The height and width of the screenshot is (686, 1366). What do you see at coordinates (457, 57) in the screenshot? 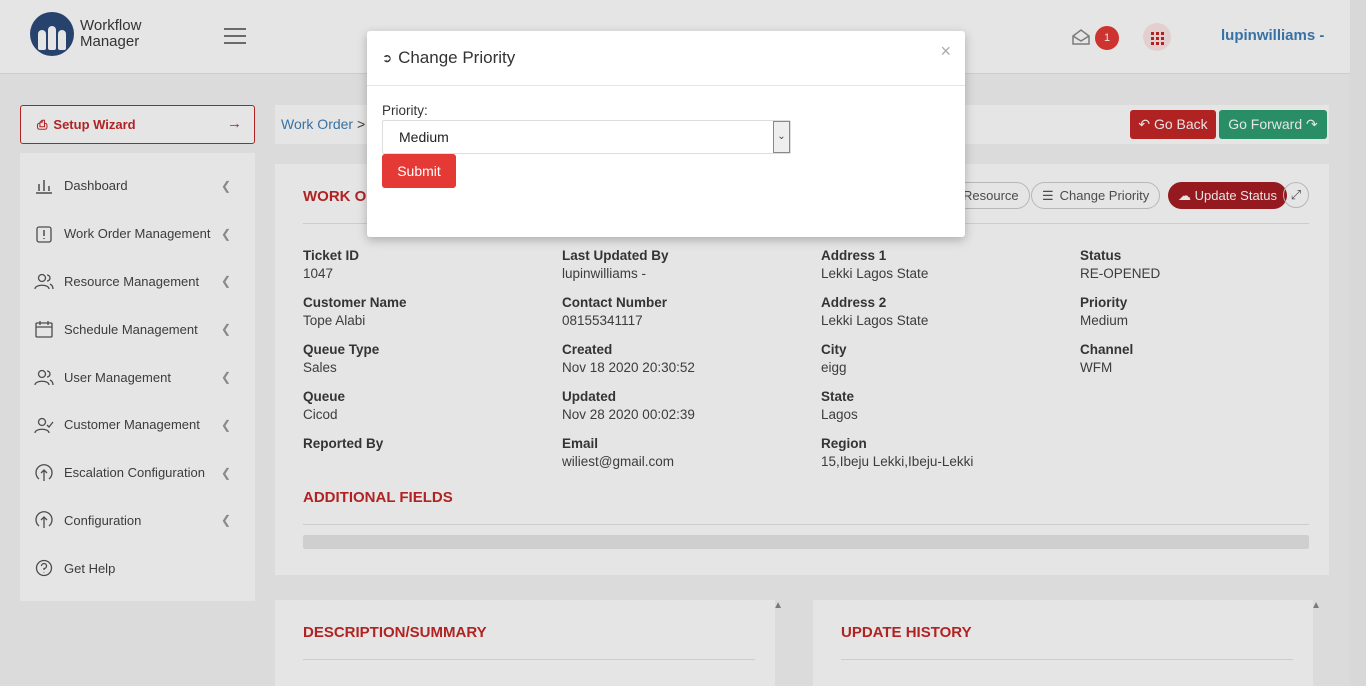
I see `modal-title: Change Priority` at bounding box center [457, 57].